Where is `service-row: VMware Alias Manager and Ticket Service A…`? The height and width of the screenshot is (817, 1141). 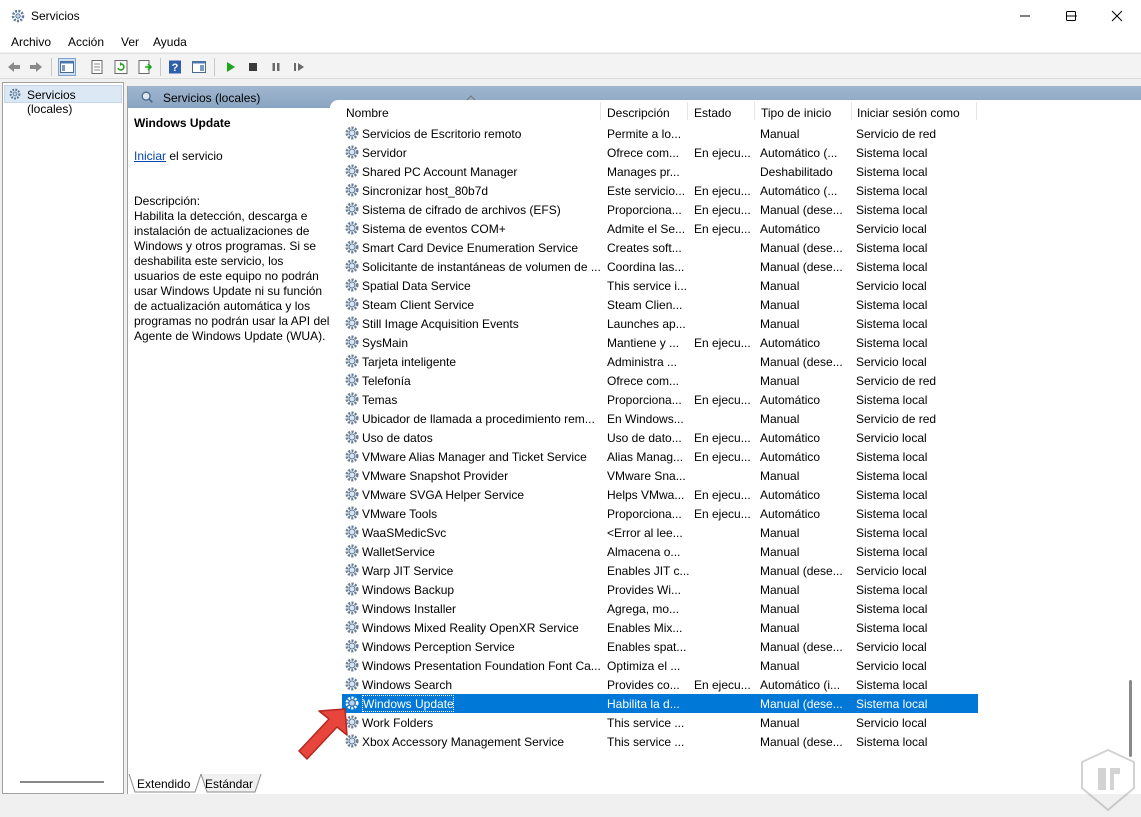
service-row: VMware Alias Manager and Ticket Service A… is located at coordinates (660, 456).